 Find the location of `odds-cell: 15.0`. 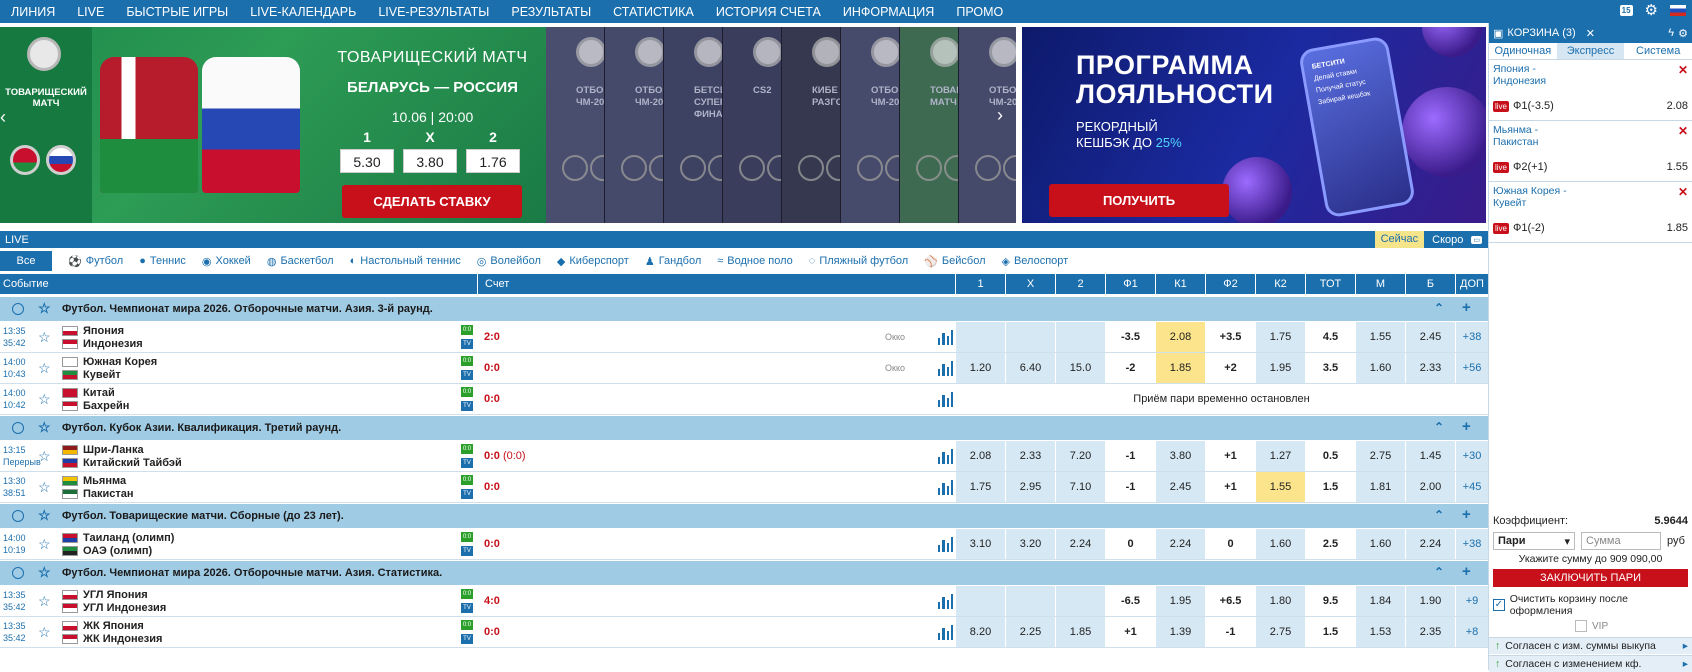

odds-cell: 15.0 is located at coordinates (1080, 368).